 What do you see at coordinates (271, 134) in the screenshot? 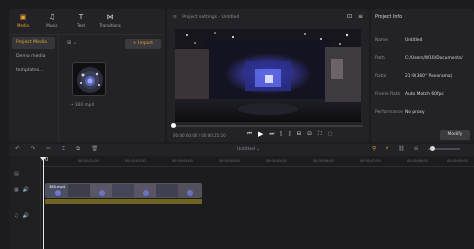
I see `step-forward-icon: ⏭` at bounding box center [271, 134].